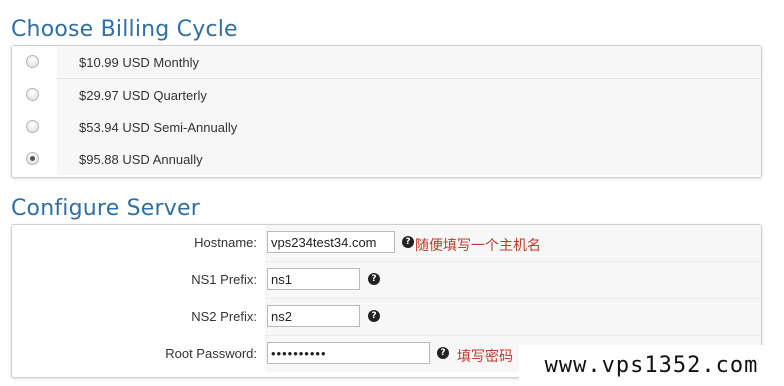  What do you see at coordinates (331, 242) in the screenshot?
I see `hostname-input: vps234test34.com` at bounding box center [331, 242].